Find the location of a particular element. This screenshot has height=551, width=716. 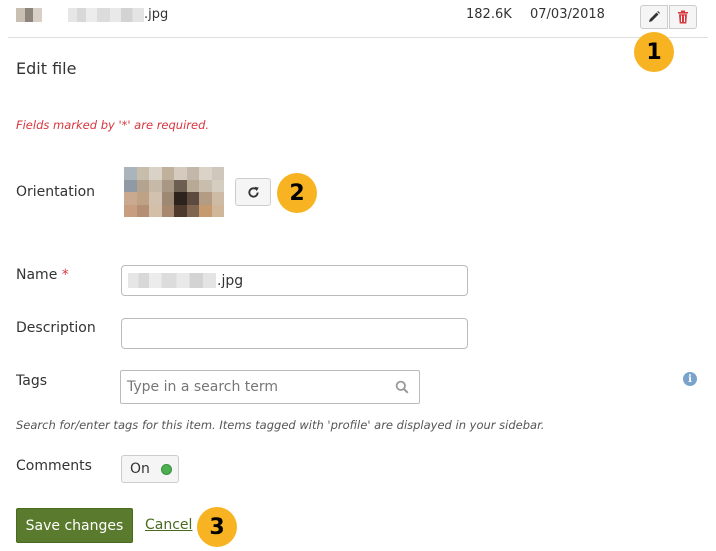

image-preview is located at coordinates (174, 192).